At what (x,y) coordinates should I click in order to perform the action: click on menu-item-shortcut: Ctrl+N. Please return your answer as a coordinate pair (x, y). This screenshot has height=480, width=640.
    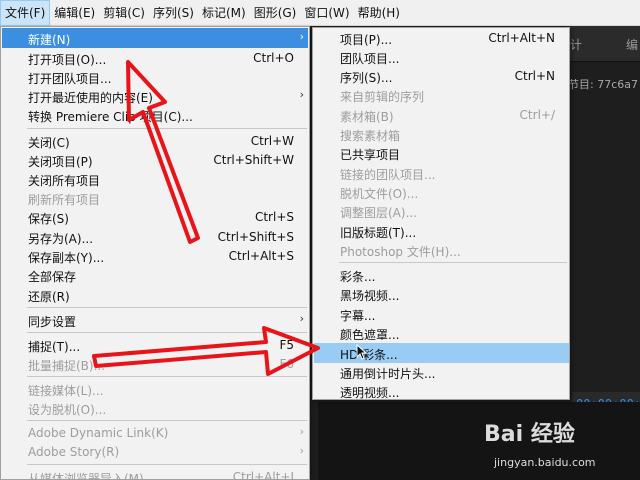
    Looking at the image, I should click on (534, 76).